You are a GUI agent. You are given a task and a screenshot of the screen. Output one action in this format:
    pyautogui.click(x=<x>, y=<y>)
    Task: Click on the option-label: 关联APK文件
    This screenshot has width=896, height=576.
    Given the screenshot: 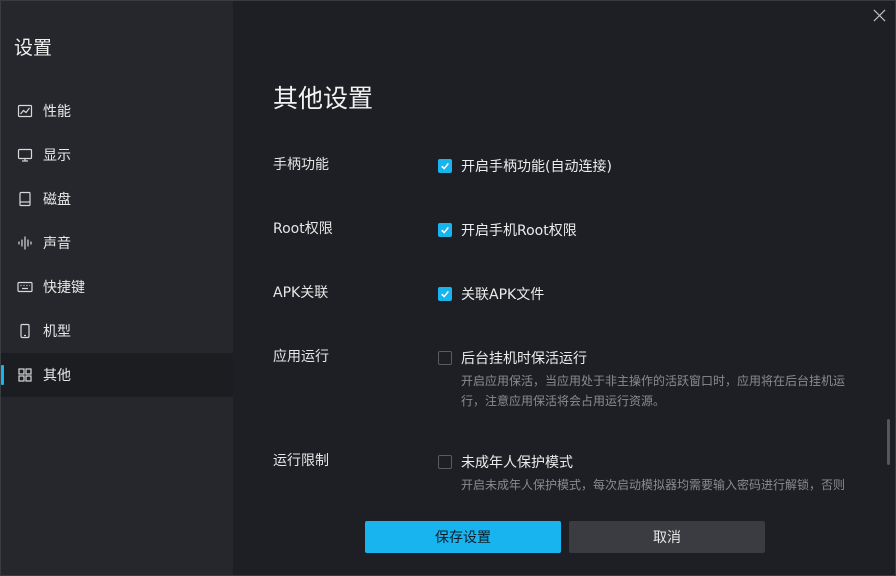 What is the action you would take?
    pyautogui.click(x=503, y=295)
    